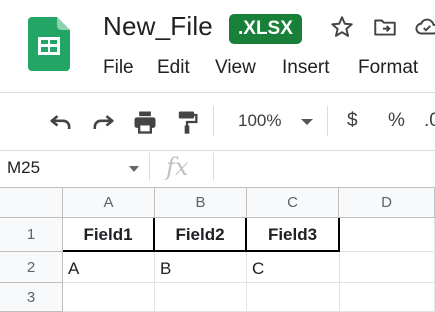  What do you see at coordinates (145, 122) in the screenshot?
I see `print-icon` at bounding box center [145, 122].